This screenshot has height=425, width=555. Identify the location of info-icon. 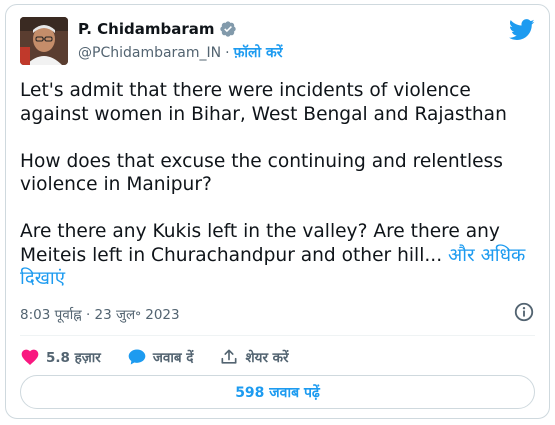
(524, 312).